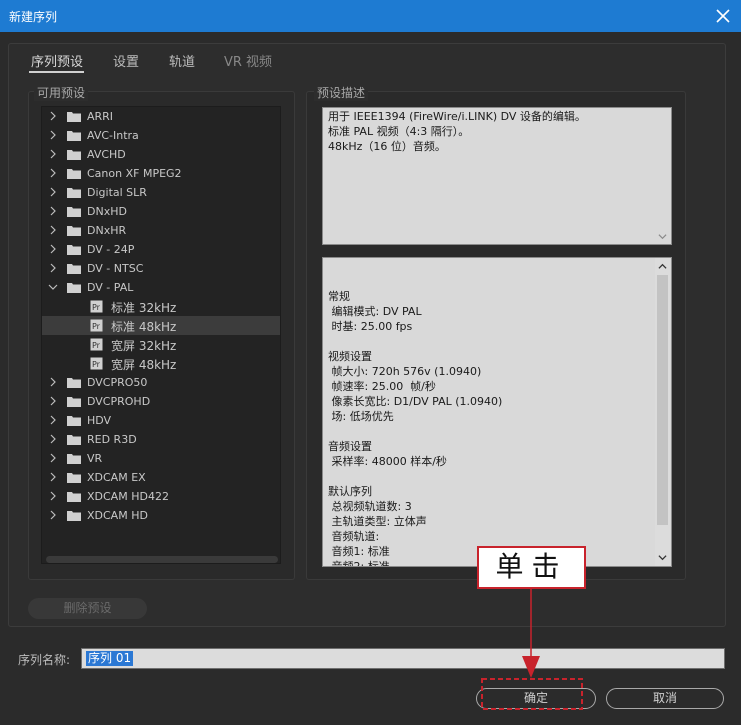  I want to click on tab-sequence-presets: 序列预设, so click(57, 60).